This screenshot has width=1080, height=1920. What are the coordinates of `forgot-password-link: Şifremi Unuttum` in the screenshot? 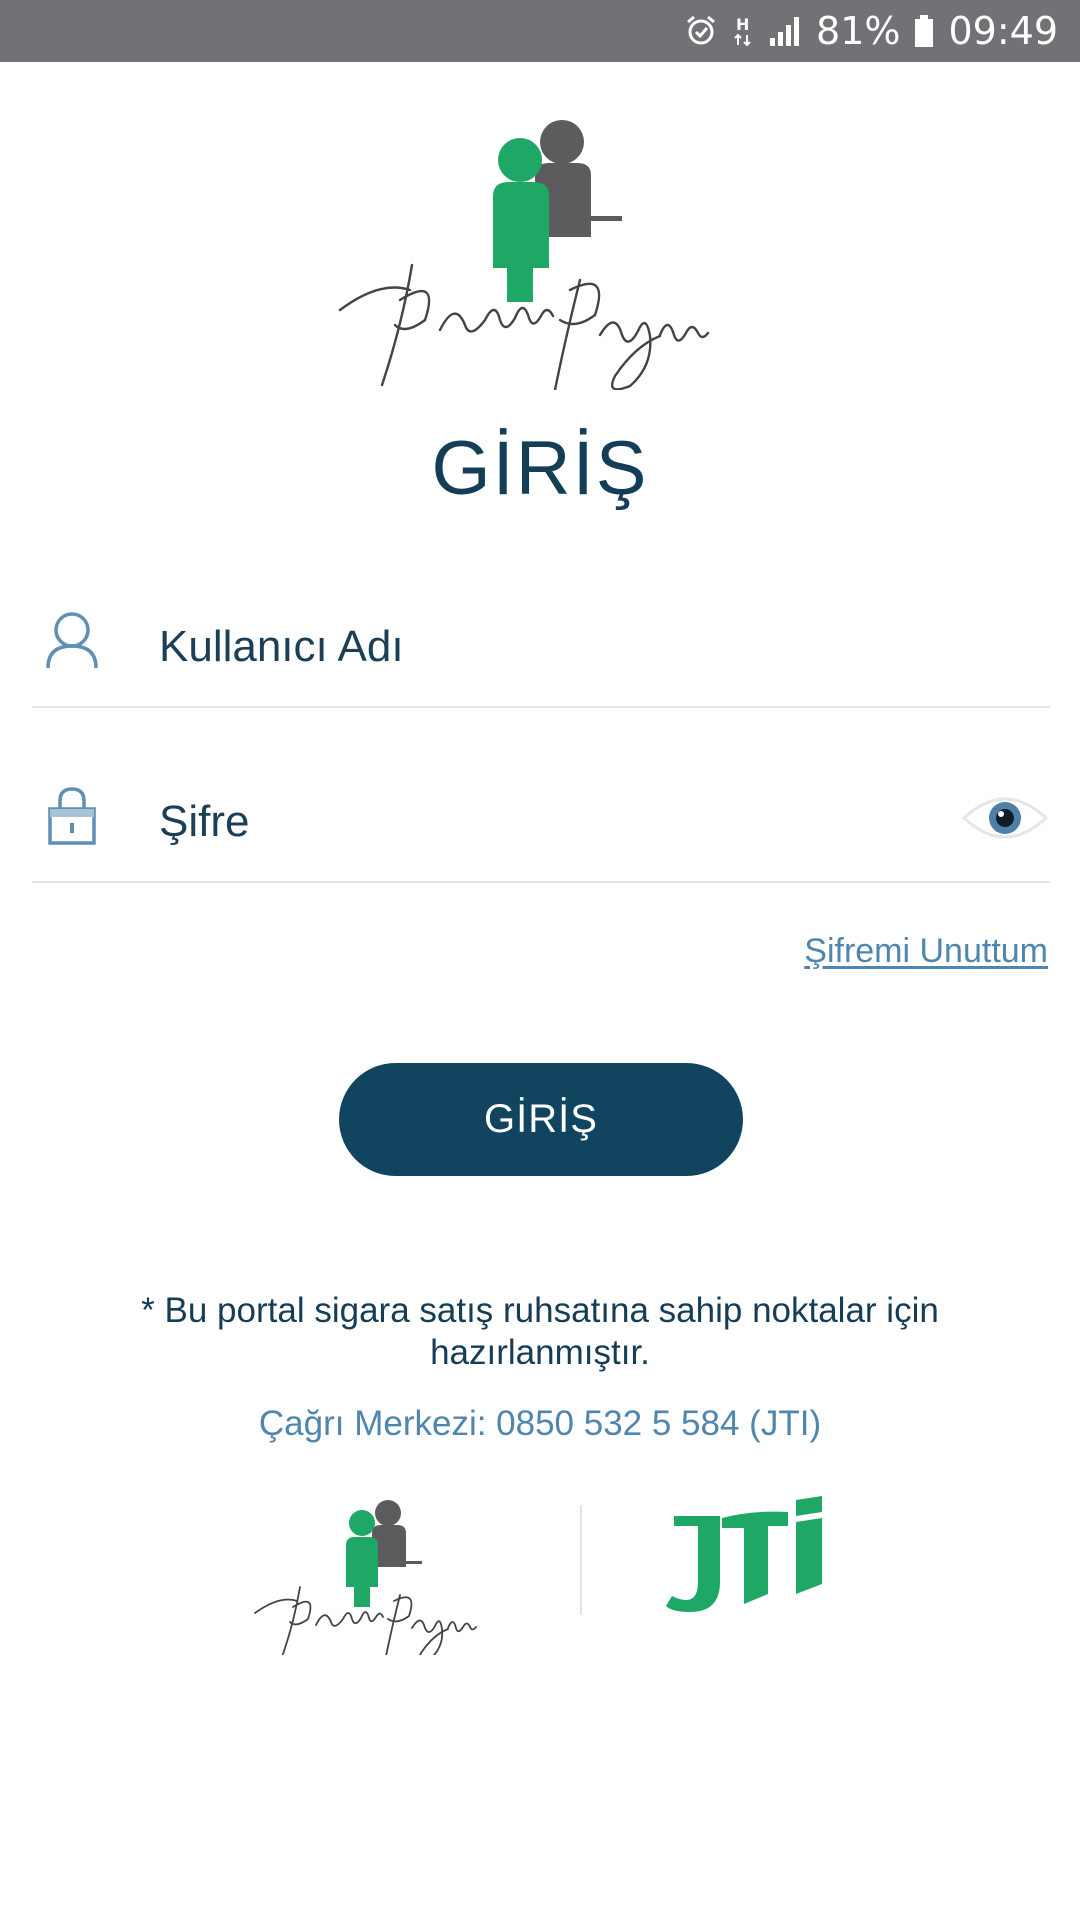 It's located at (926, 951).